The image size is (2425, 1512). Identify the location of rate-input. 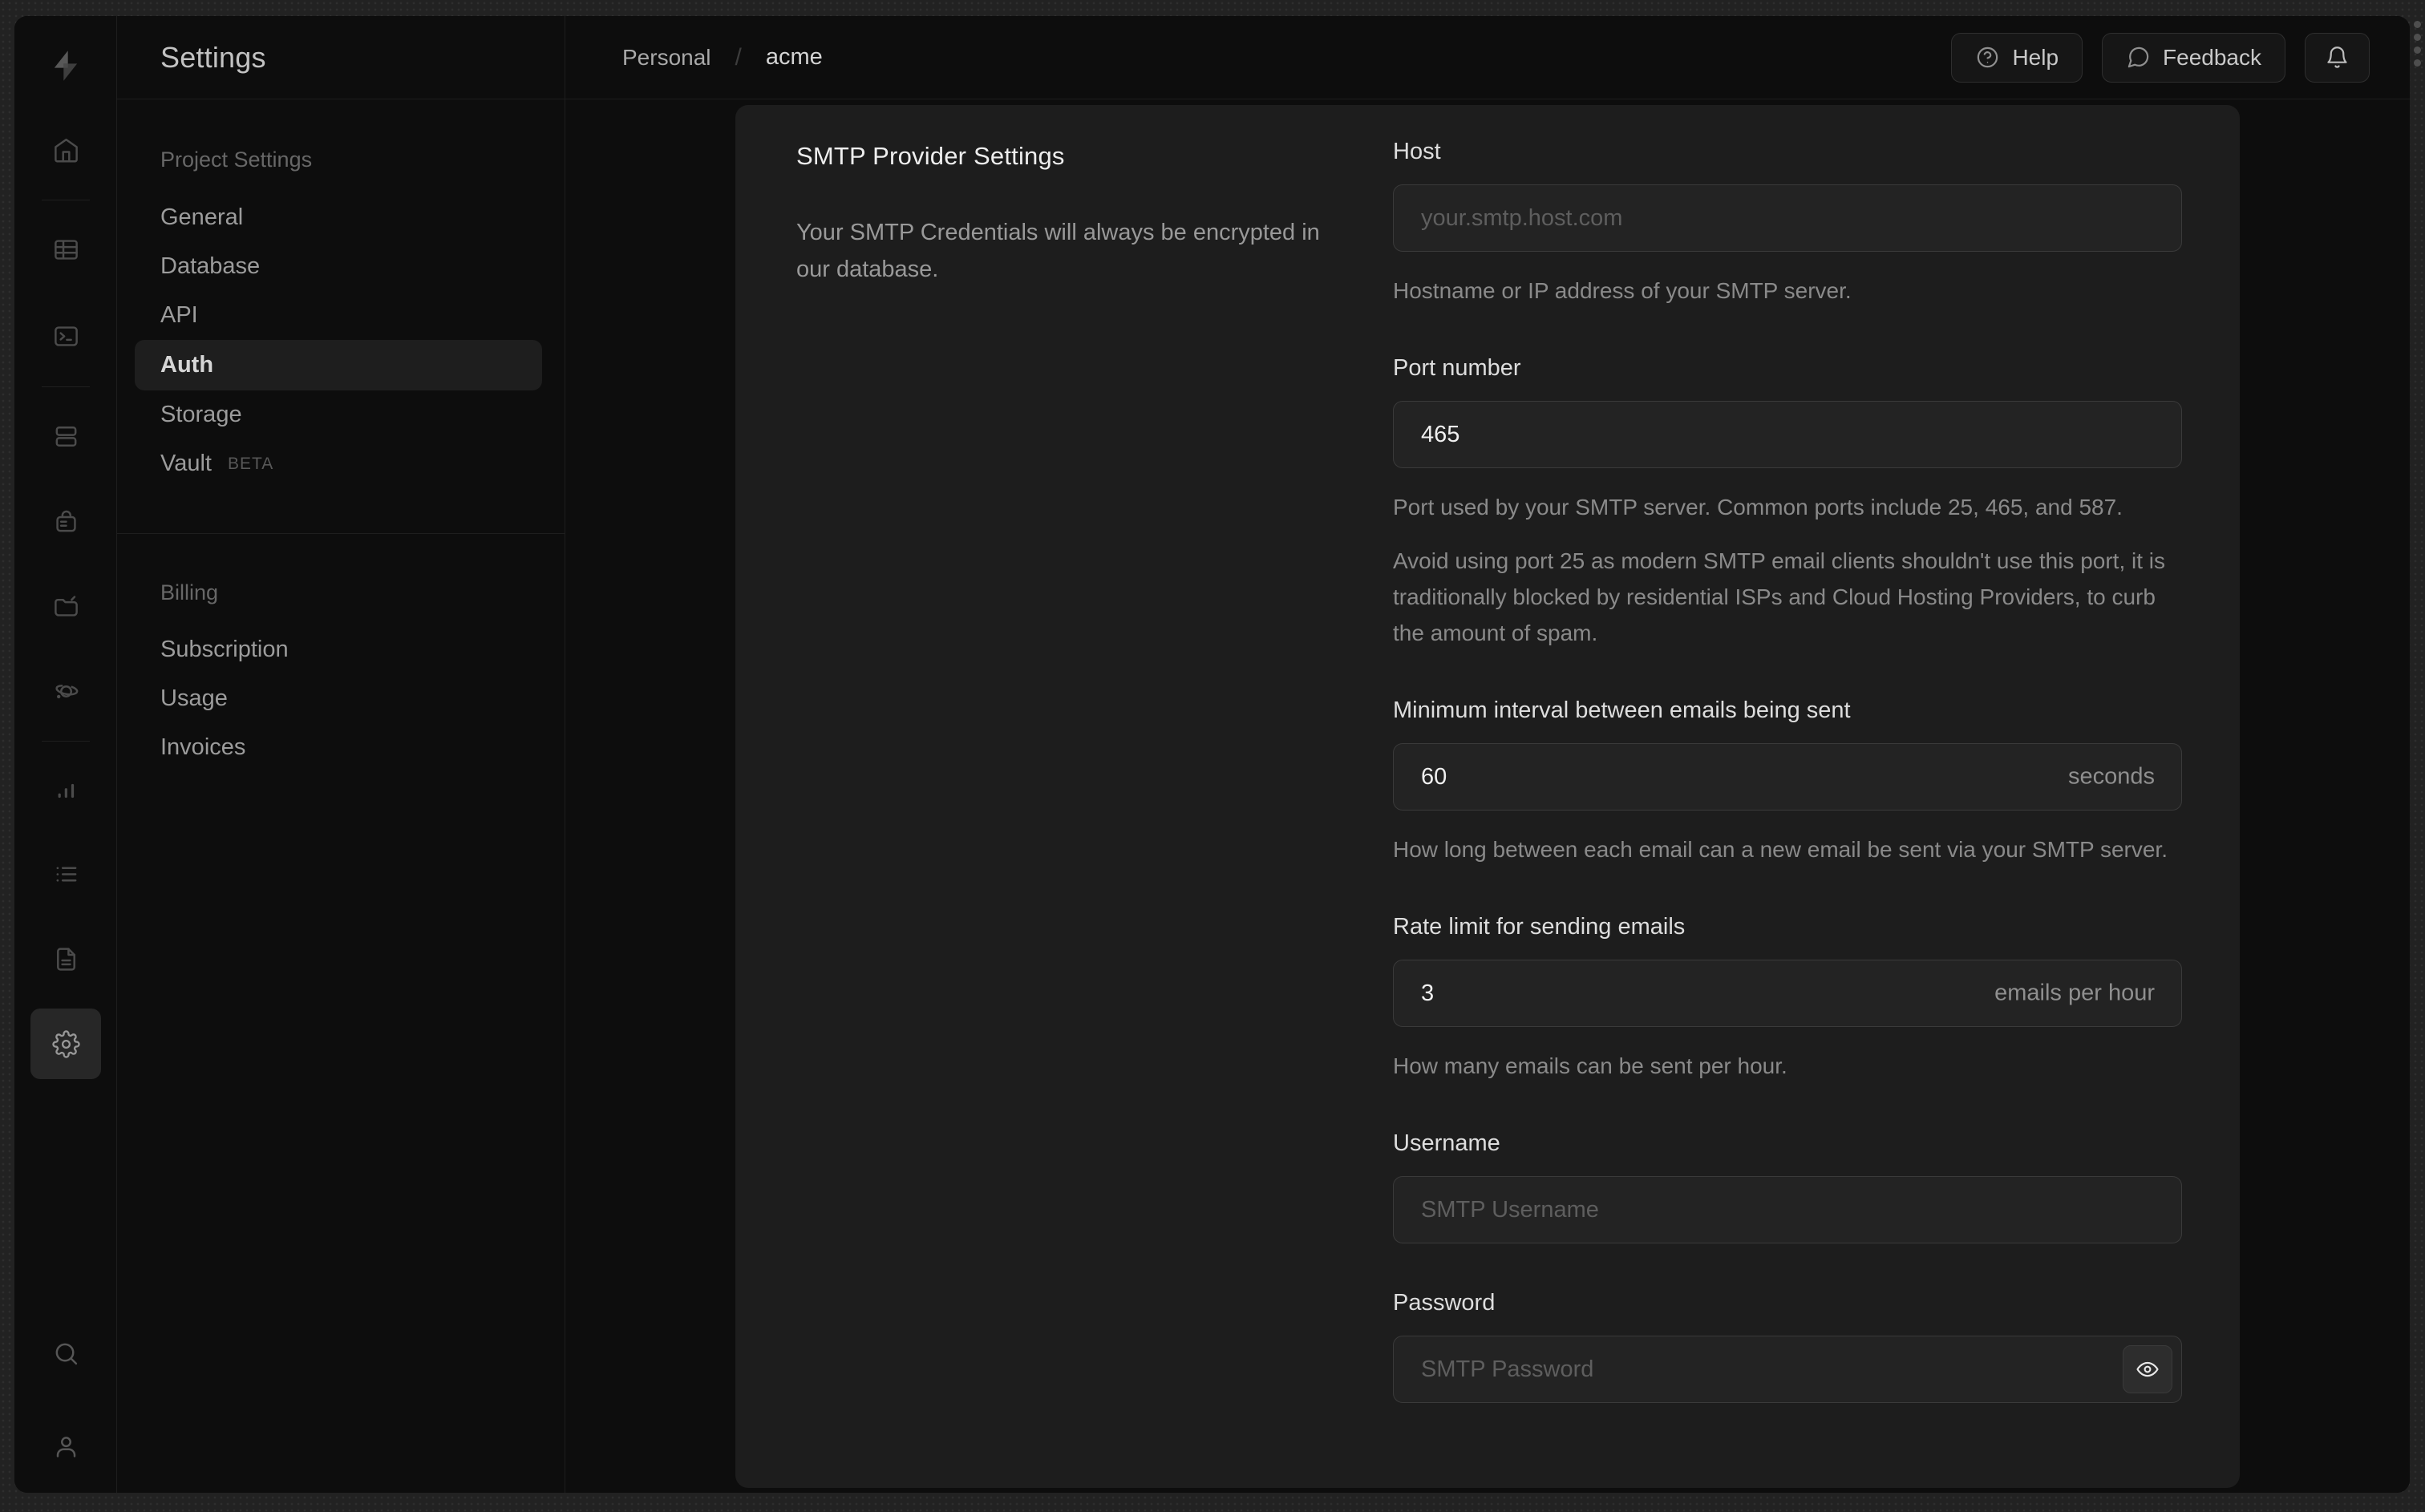
(1787, 993).